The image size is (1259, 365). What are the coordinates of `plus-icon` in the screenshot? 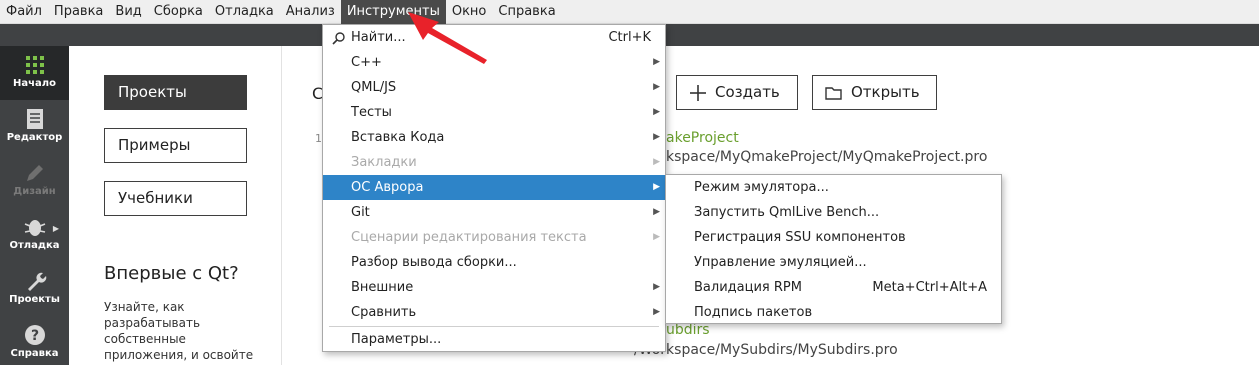 It's located at (698, 93).